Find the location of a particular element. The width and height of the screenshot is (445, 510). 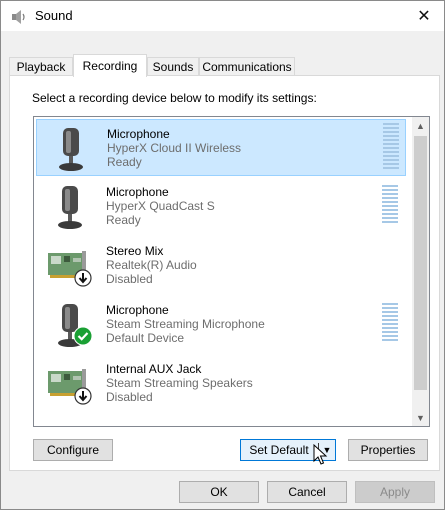

device-description: Realtek(R) Audio is located at coordinates (151, 265).